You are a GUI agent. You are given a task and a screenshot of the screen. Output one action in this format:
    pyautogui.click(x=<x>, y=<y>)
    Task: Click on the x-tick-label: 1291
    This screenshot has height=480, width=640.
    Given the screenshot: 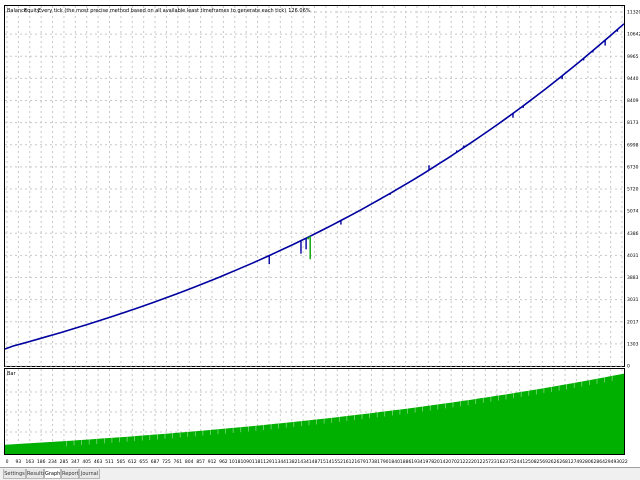 What is the action you would take?
    pyautogui.click(x=269, y=462)
    